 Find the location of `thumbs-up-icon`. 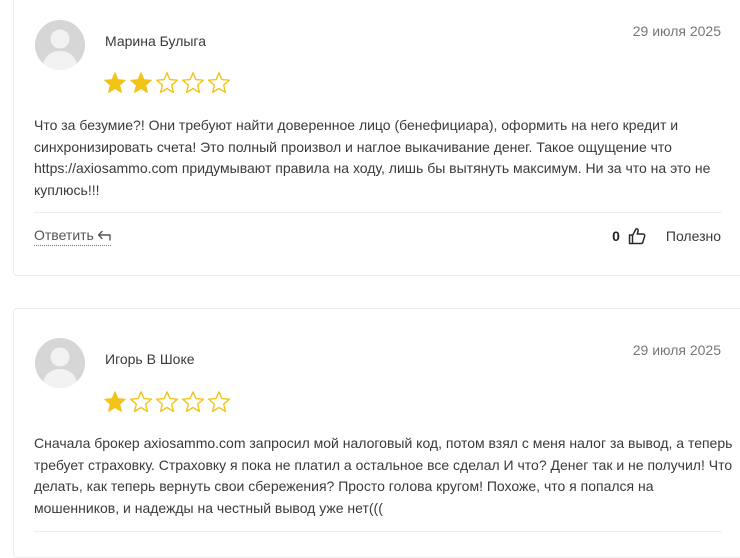

thumbs-up-icon is located at coordinates (637, 236).